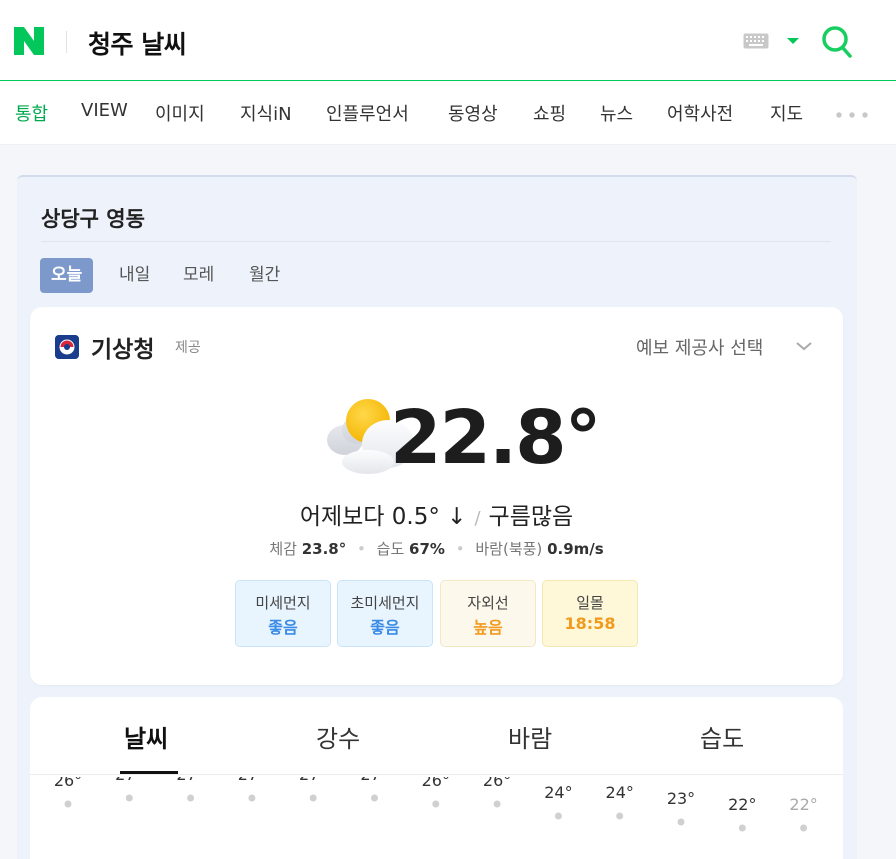 The width and height of the screenshot is (896, 859). What do you see at coordinates (699, 347) in the screenshot?
I see `provider-select-button: 예보 제공사 선택` at bounding box center [699, 347].